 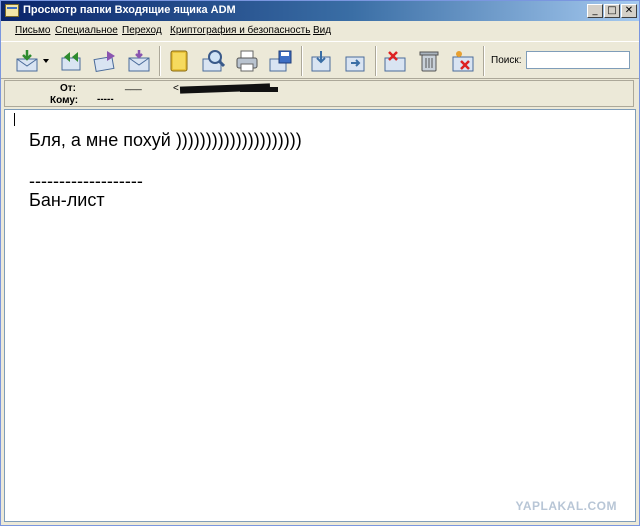 I want to click on get-mail-icon, so click(x=27, y=61).